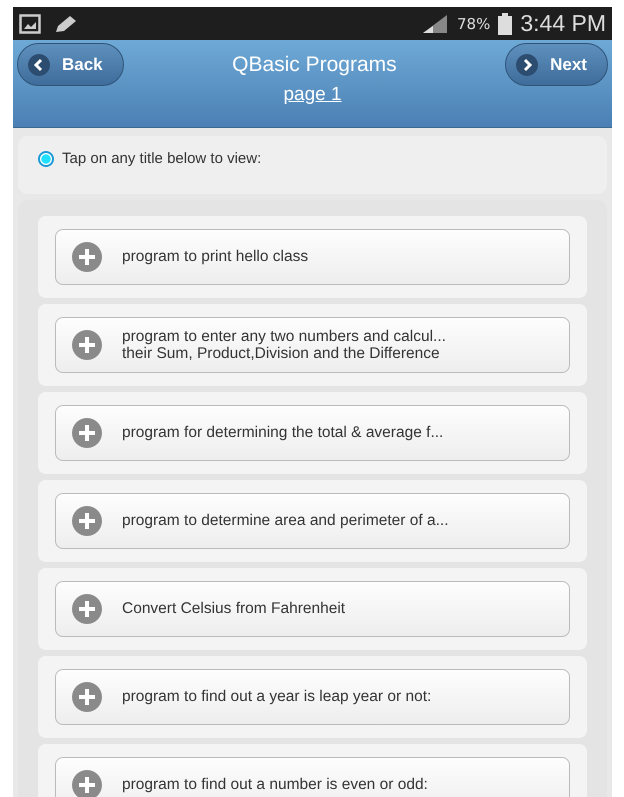  What do you see at coordinates (39, 65) in the screenshot?
I see `chevron-left-icon` at bounding box center [39, 65].